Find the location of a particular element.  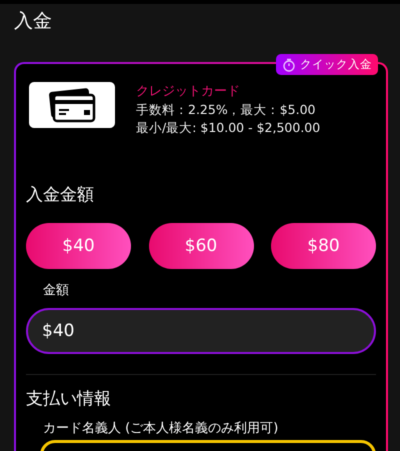

page-title: 入金 is located at coordinates (33, 21).